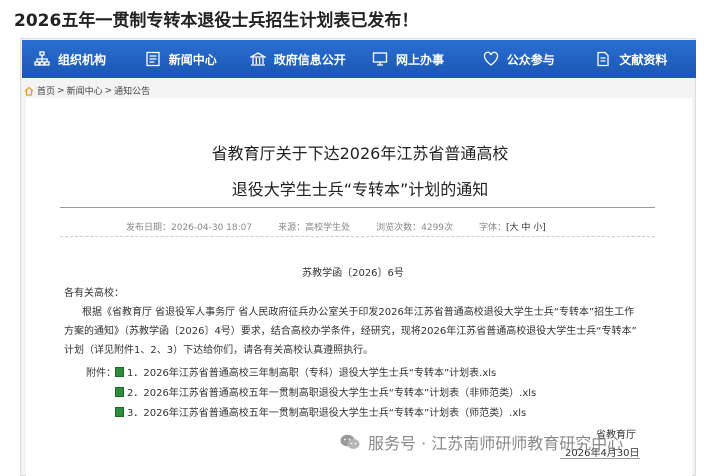 The image size is (706, 476). I want to click on nav-item-news: 新闻中心, so click(185, 59).